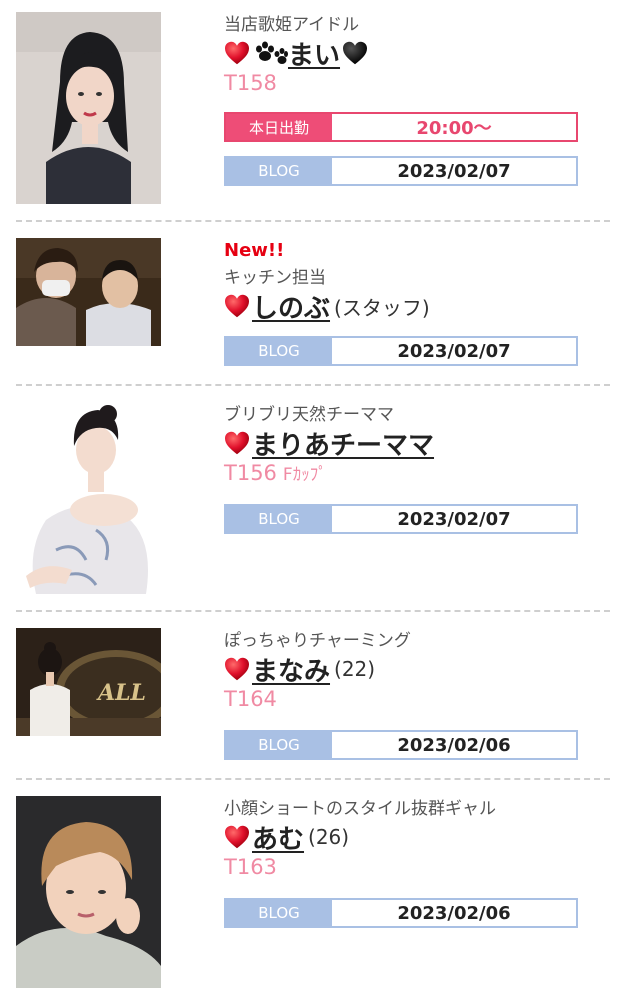  I want to click on cast-name-row: まなみ (22), so click(404, 669).